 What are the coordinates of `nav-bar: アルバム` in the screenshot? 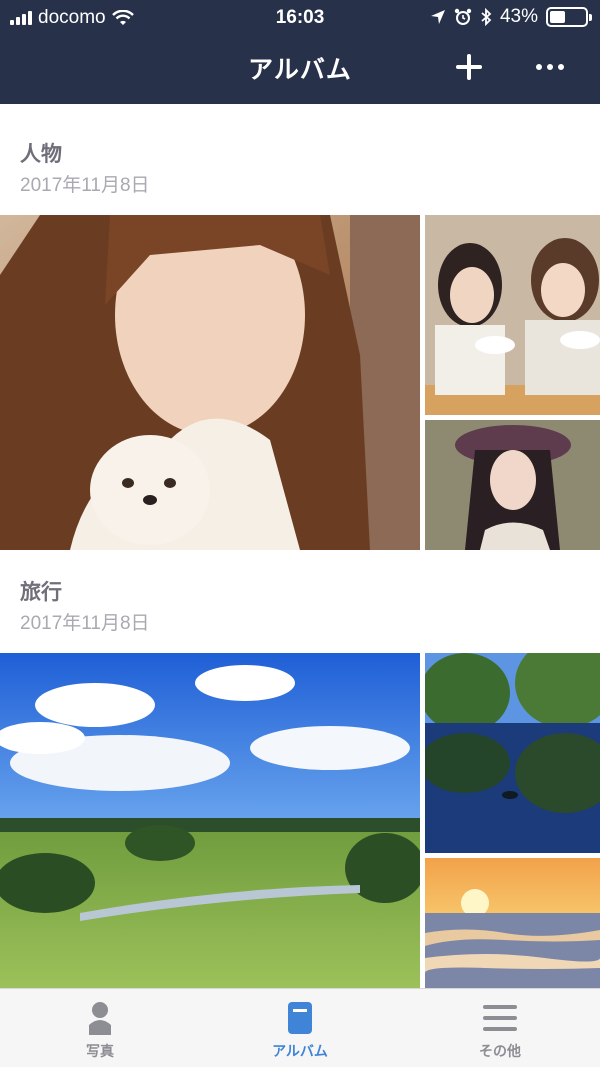 It's located at (300, 70).